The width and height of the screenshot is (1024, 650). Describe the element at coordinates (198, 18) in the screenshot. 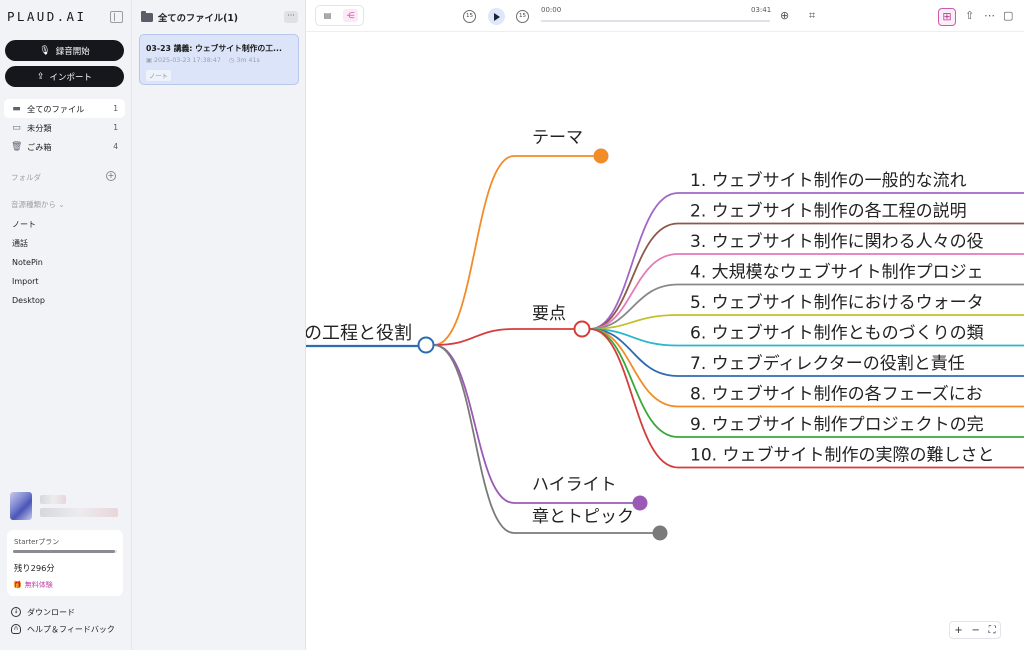

I see `file-list-title: 全てのファイル(1)` at that location.